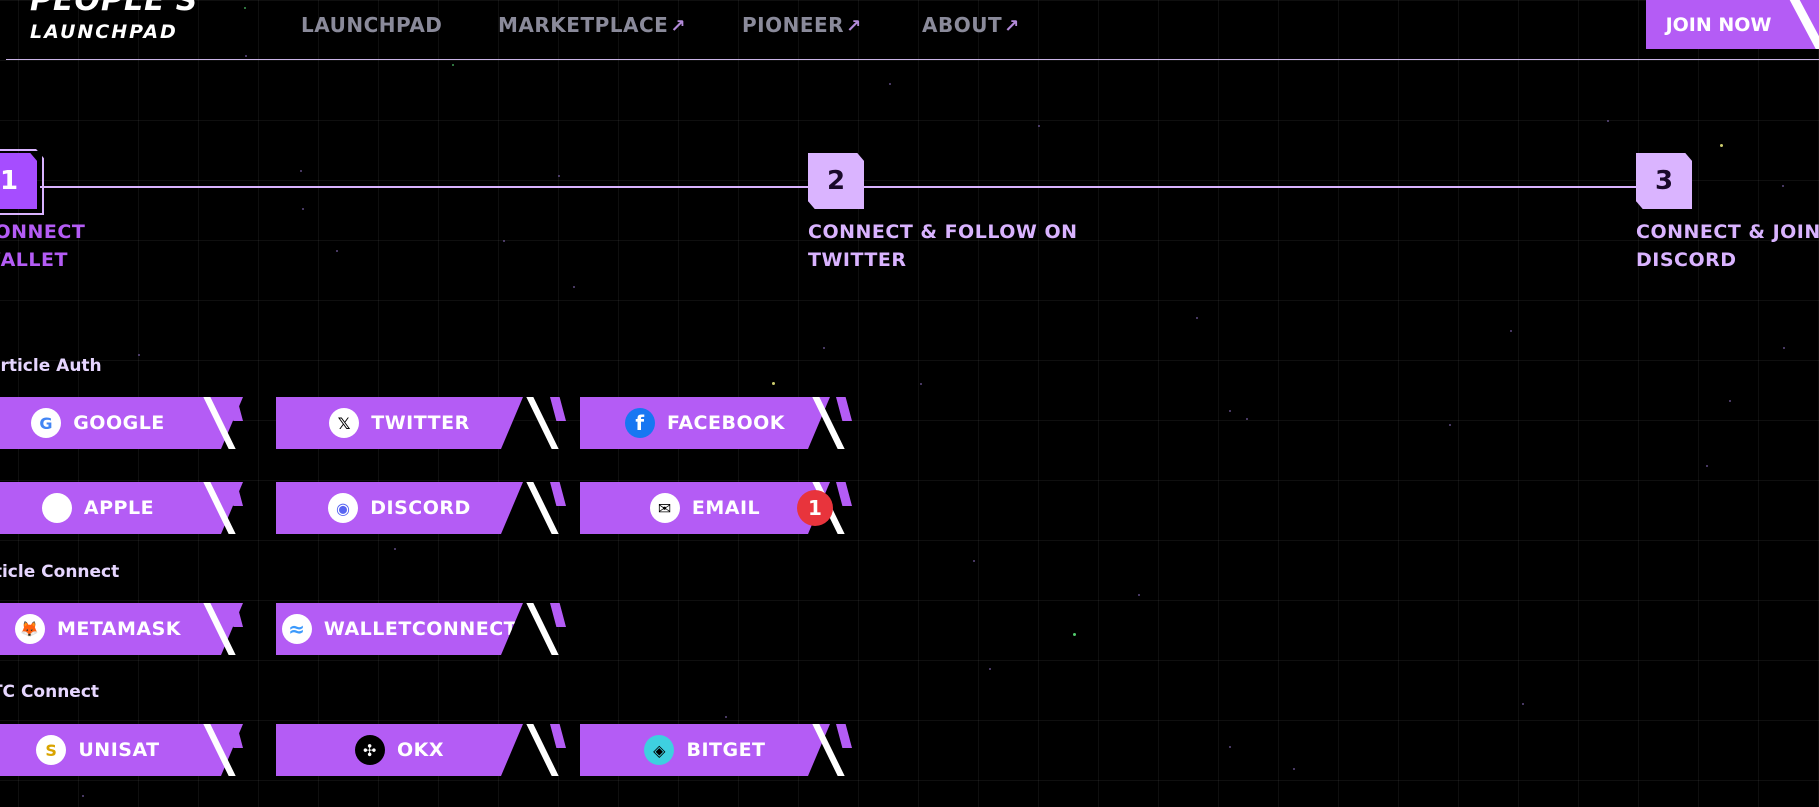  What do you see at coordinates (18, 181) in the screenshot?
I see `step-1-number: 1` at bounding box center [18, 181].